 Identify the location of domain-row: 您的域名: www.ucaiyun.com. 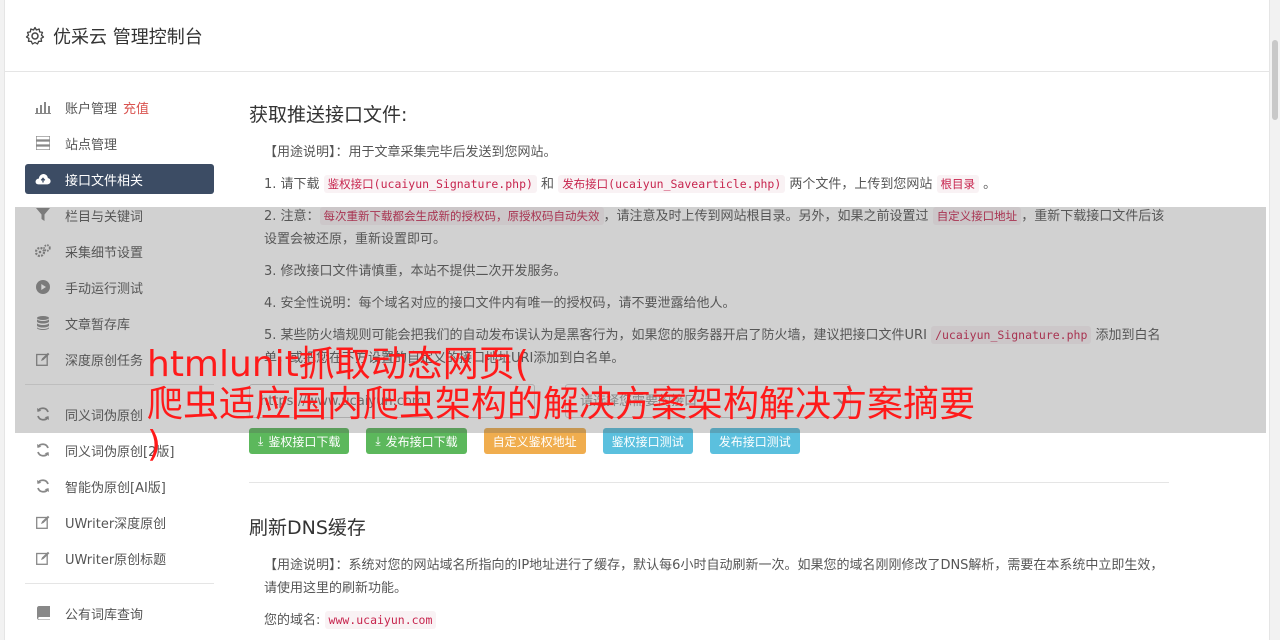
(716, 620).